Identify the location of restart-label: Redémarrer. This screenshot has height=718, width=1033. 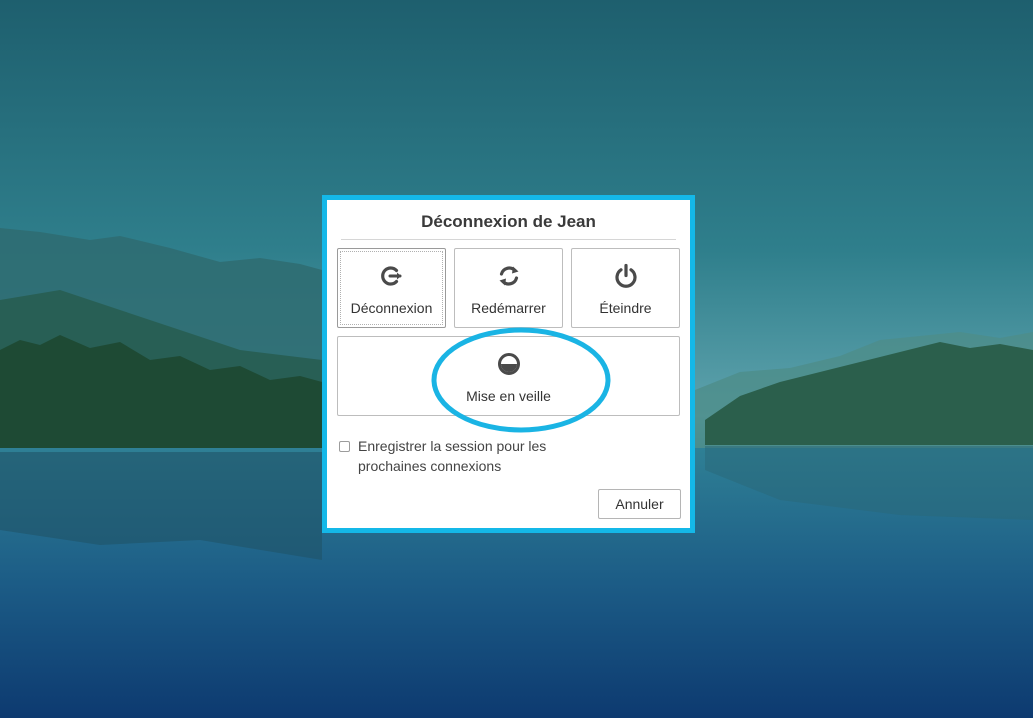
(508, 308).